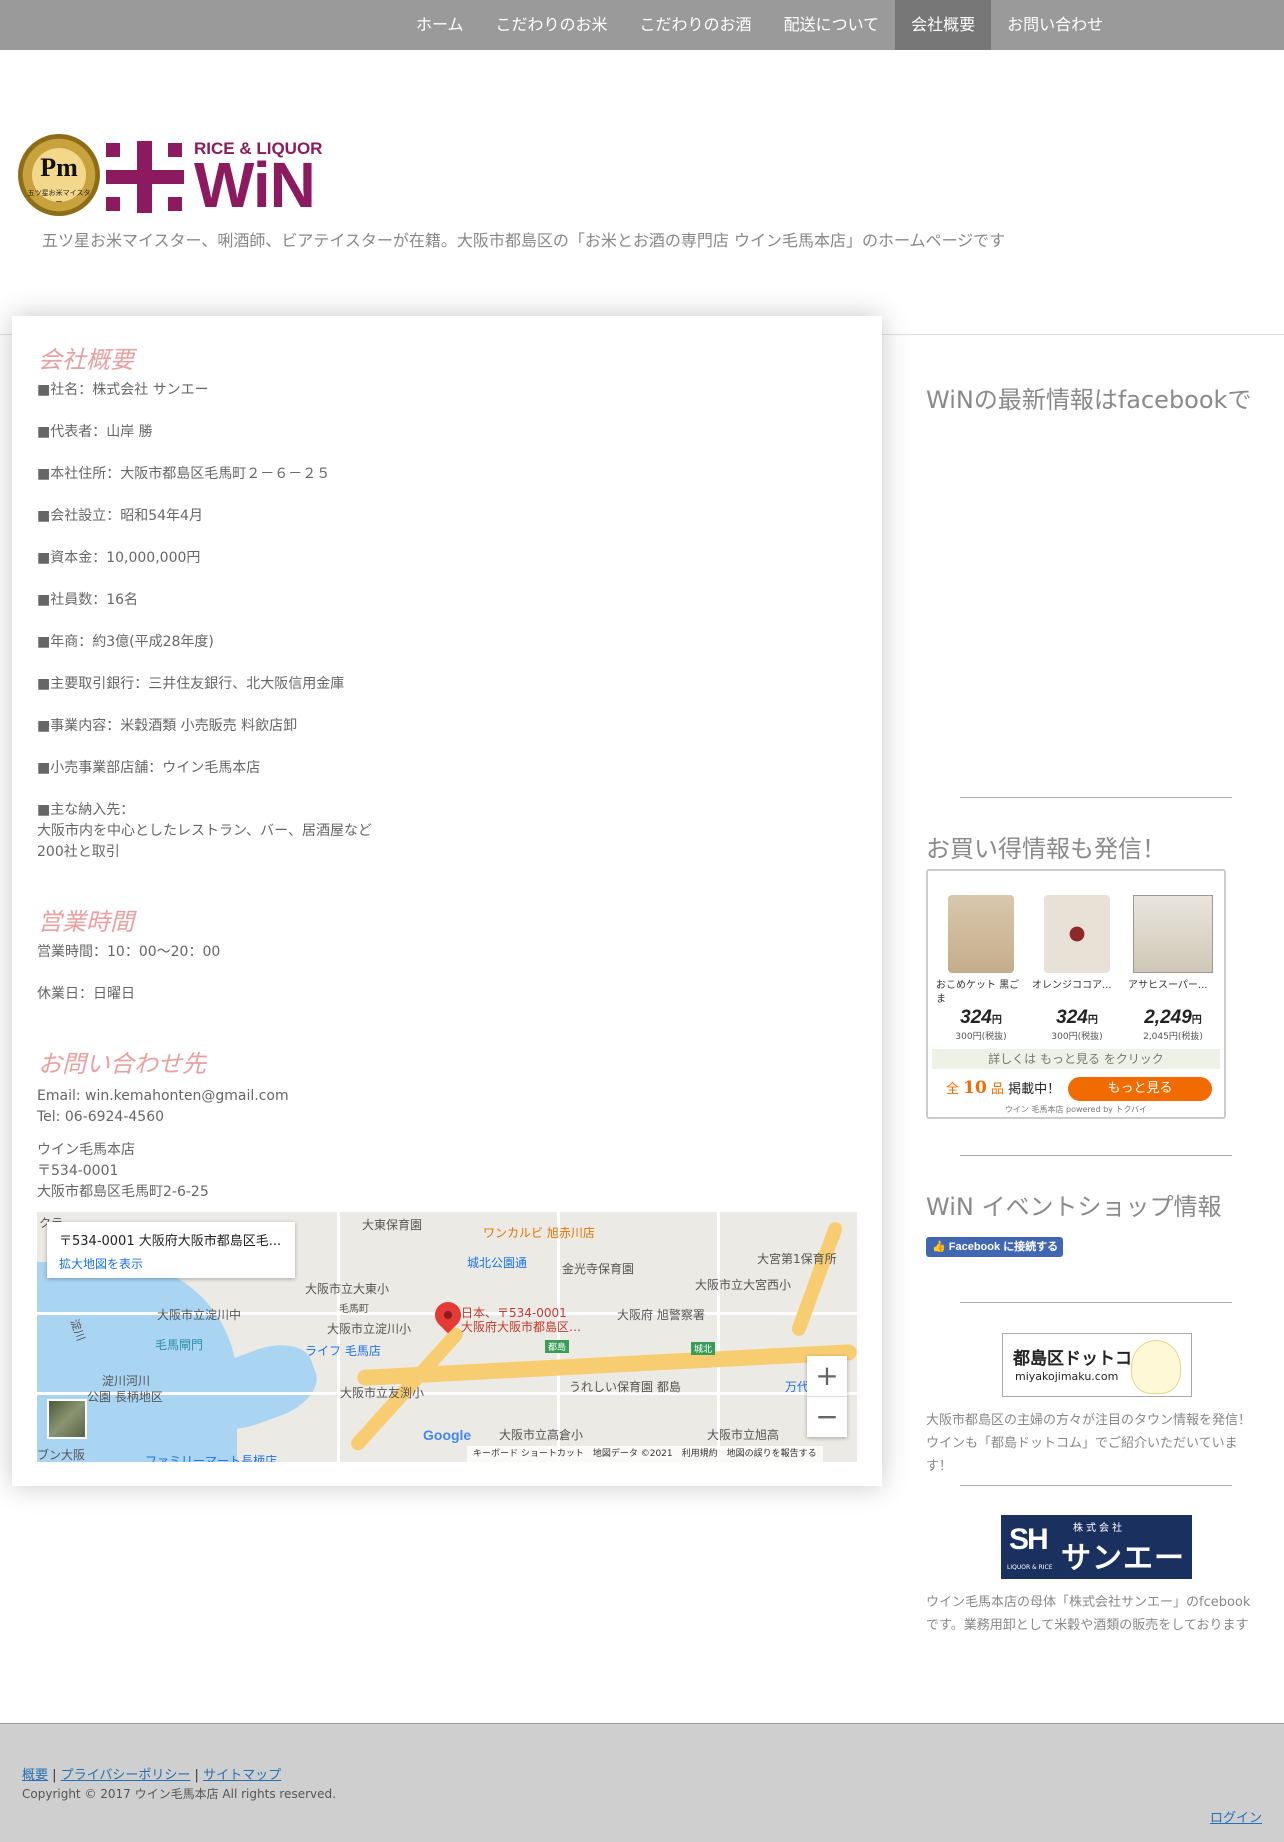 Image resolution: width=1284 pixels, height=1842 pixels. Describe the element at coordinates (205, 831) in the screenshot. I see `company-line: 大阪市内を中心としたレストラン、バー、居酒屋など` at that location.